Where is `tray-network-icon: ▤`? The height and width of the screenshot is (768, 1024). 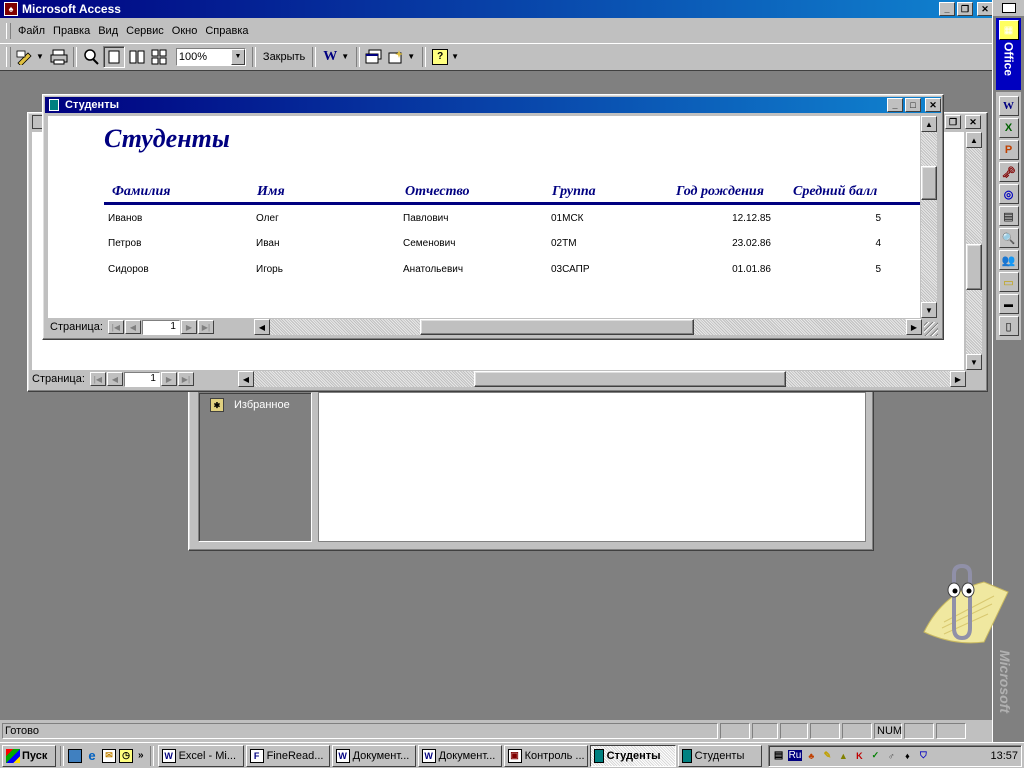
tray-network-icon: ▤ is located at coordinates (779, 756).